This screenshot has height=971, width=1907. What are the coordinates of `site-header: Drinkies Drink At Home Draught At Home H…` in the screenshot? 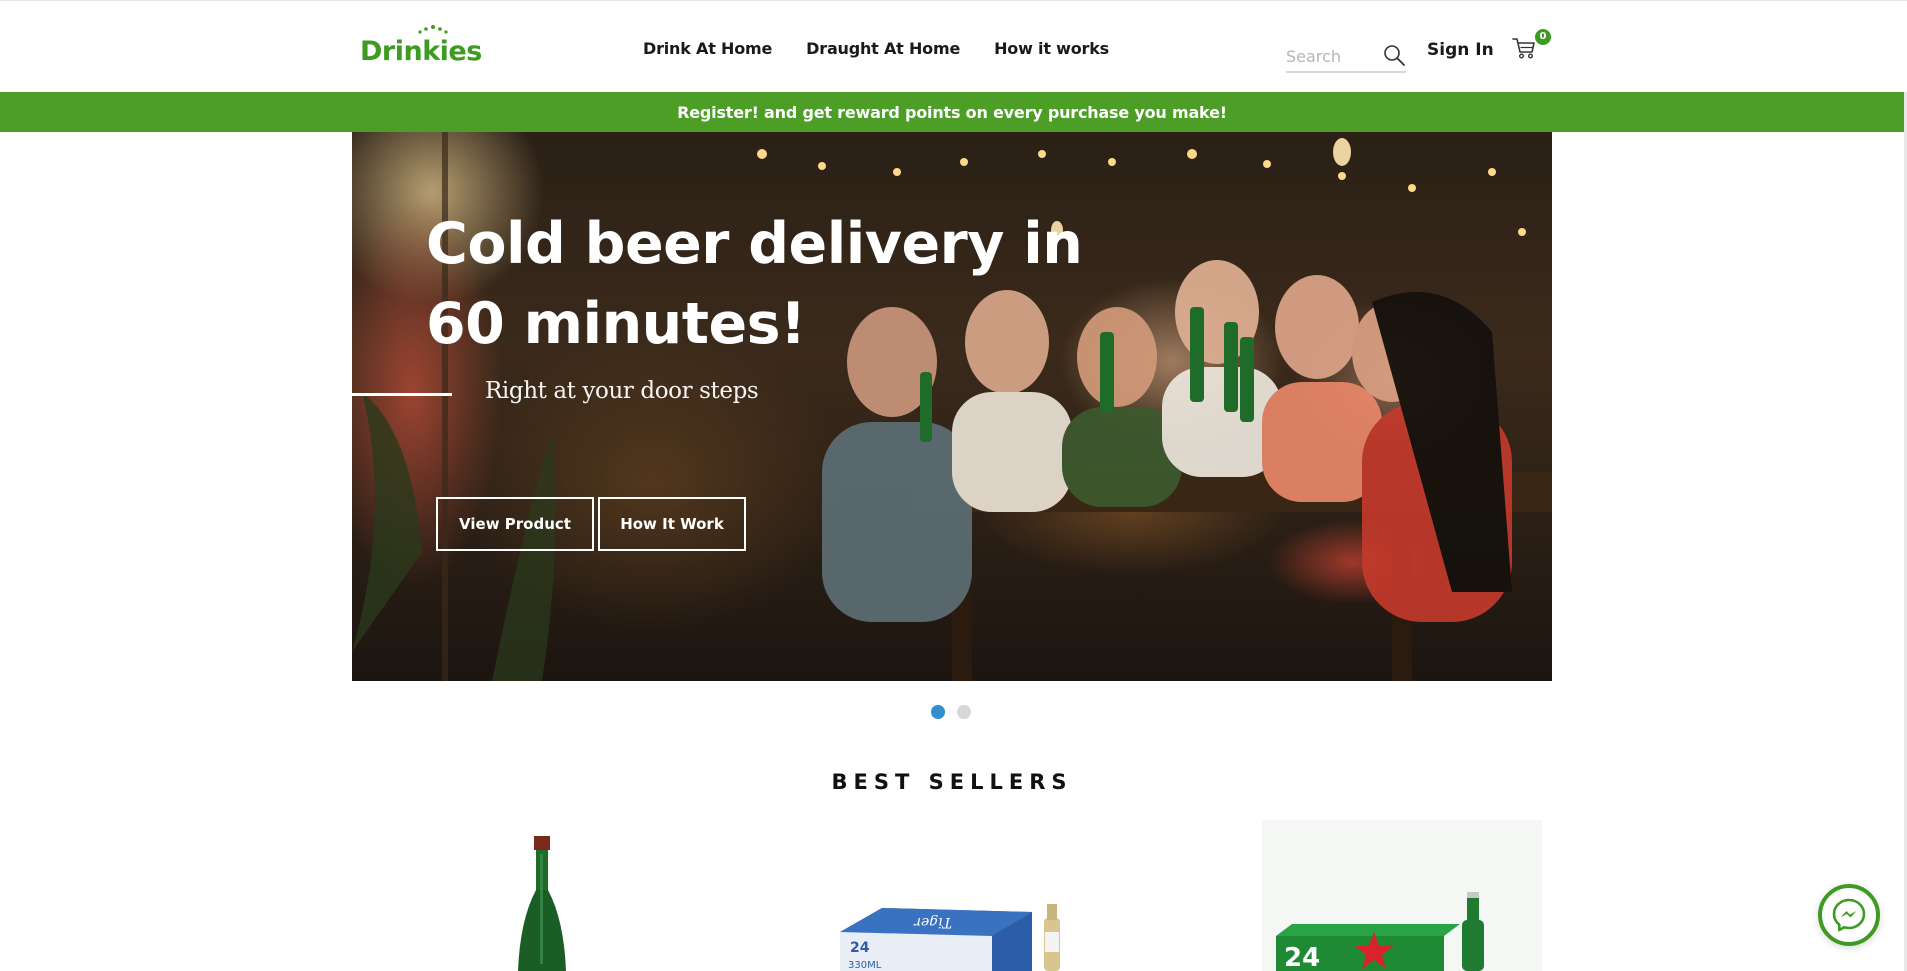 It's located at (953, 46).